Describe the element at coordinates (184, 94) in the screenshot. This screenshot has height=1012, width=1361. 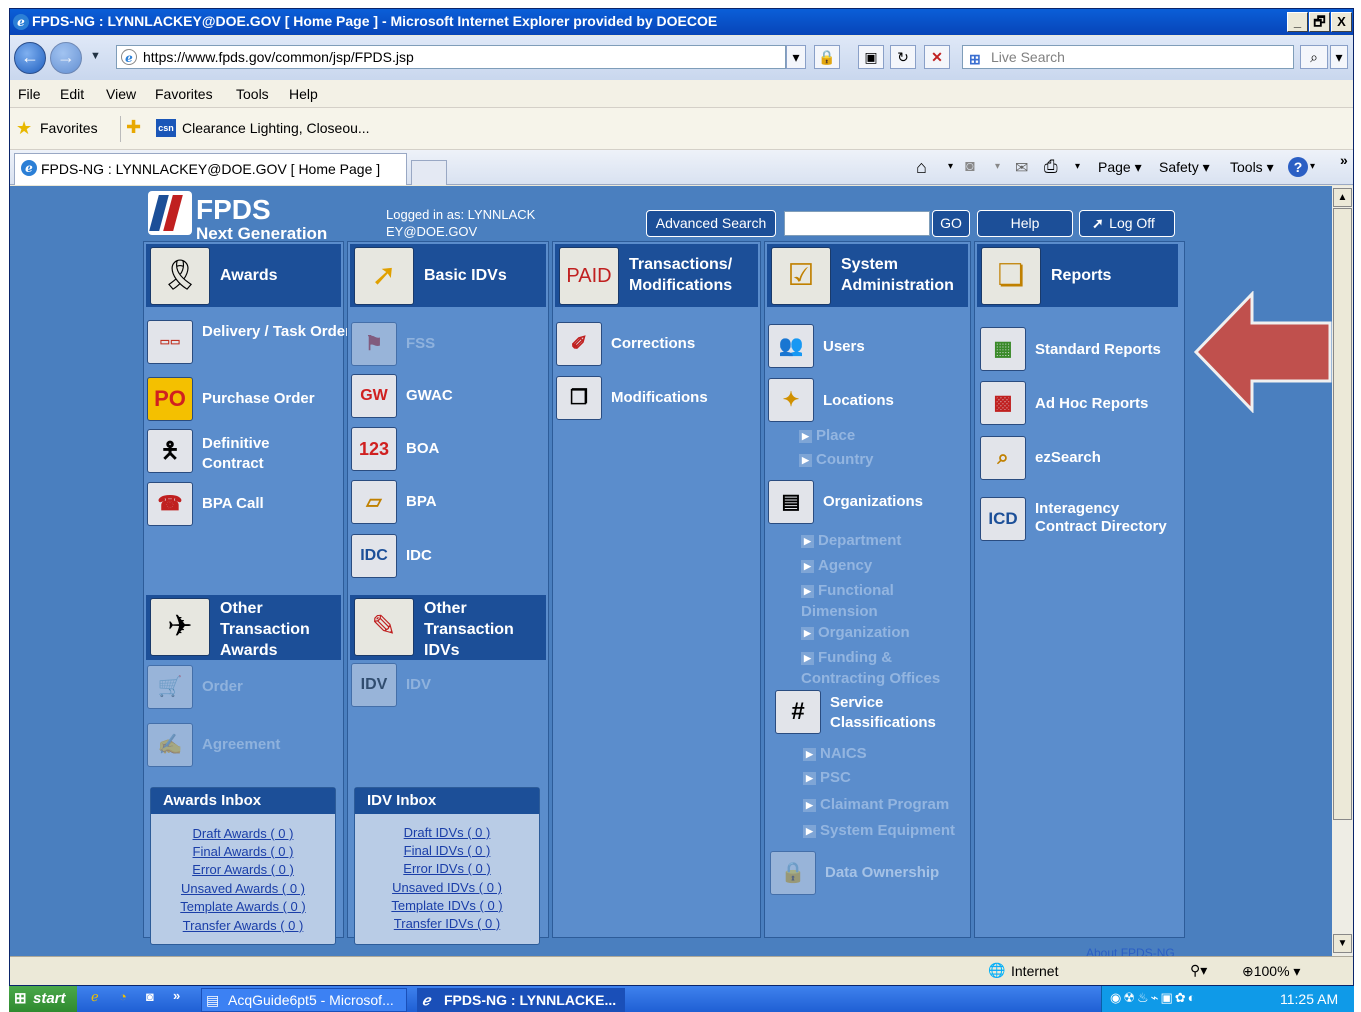
I see `menu-favorites: Favorites` at that location.